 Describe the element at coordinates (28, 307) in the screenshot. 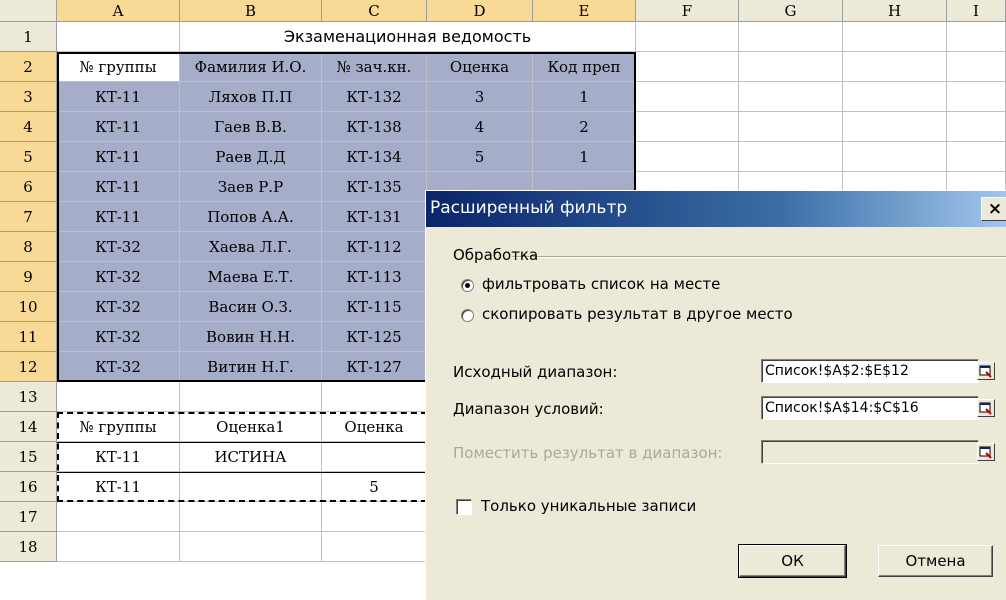

I see `row-header-10: 10` at that location.